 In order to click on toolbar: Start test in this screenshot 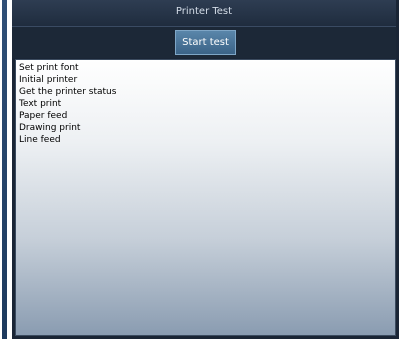, I will do `click(204, 42)`.